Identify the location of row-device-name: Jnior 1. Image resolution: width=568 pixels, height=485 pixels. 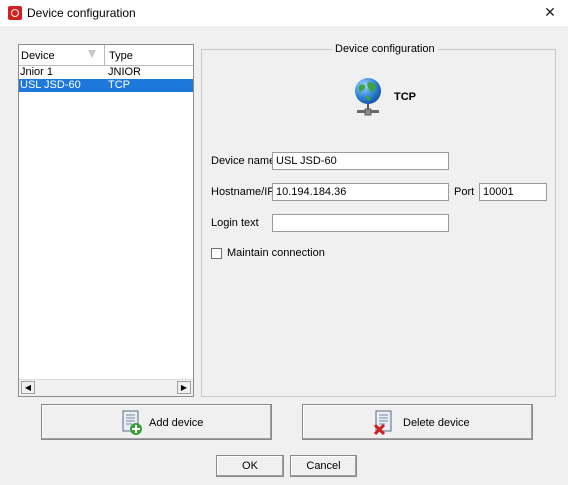
(37, 72).